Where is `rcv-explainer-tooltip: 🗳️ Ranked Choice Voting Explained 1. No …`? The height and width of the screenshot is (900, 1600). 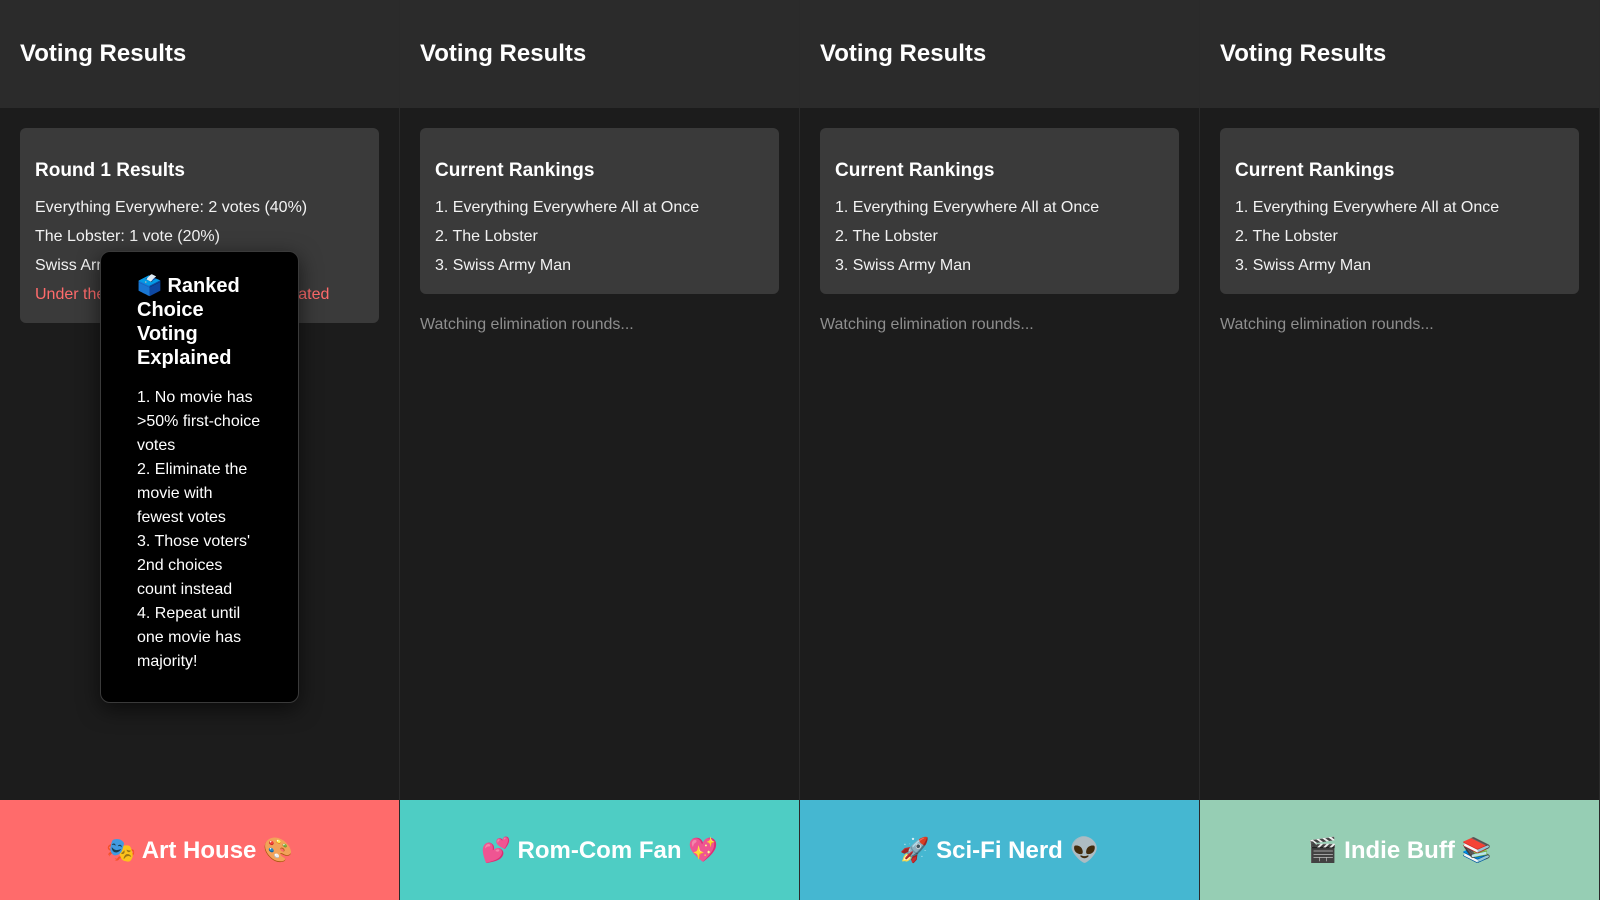 rcv-explainer-tooltip: 🗳️ Ranked Choice Voting Explained 1. No … is located at coordinates (199, 477).